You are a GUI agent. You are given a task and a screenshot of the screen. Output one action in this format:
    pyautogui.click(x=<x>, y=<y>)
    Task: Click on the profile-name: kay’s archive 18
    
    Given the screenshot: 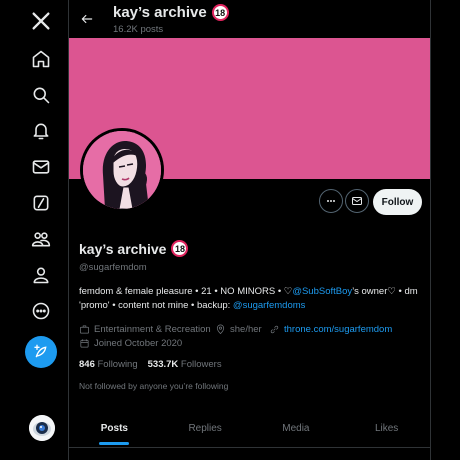 What is the action you would take?
    pyautogui.click(x=134, y=248)
    